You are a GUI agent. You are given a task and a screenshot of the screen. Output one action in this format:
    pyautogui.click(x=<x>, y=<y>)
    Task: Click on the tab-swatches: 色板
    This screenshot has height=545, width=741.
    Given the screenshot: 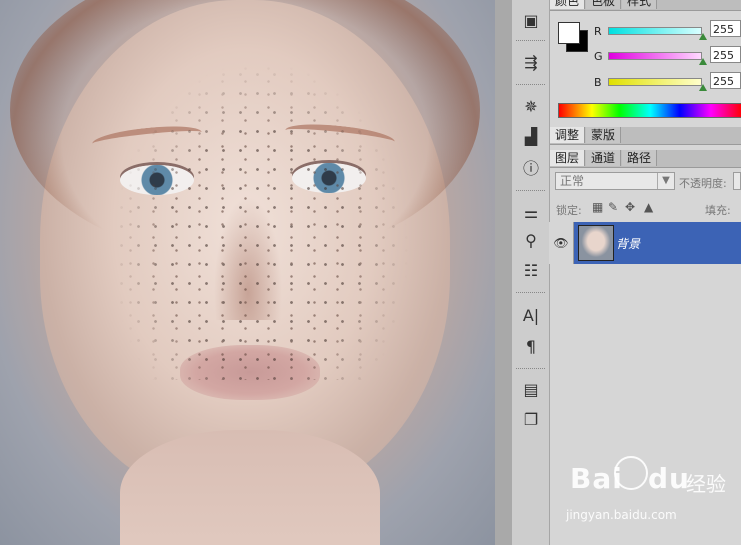 What is the action you would take?
    pyautogui.click(x=604, y=4)
    